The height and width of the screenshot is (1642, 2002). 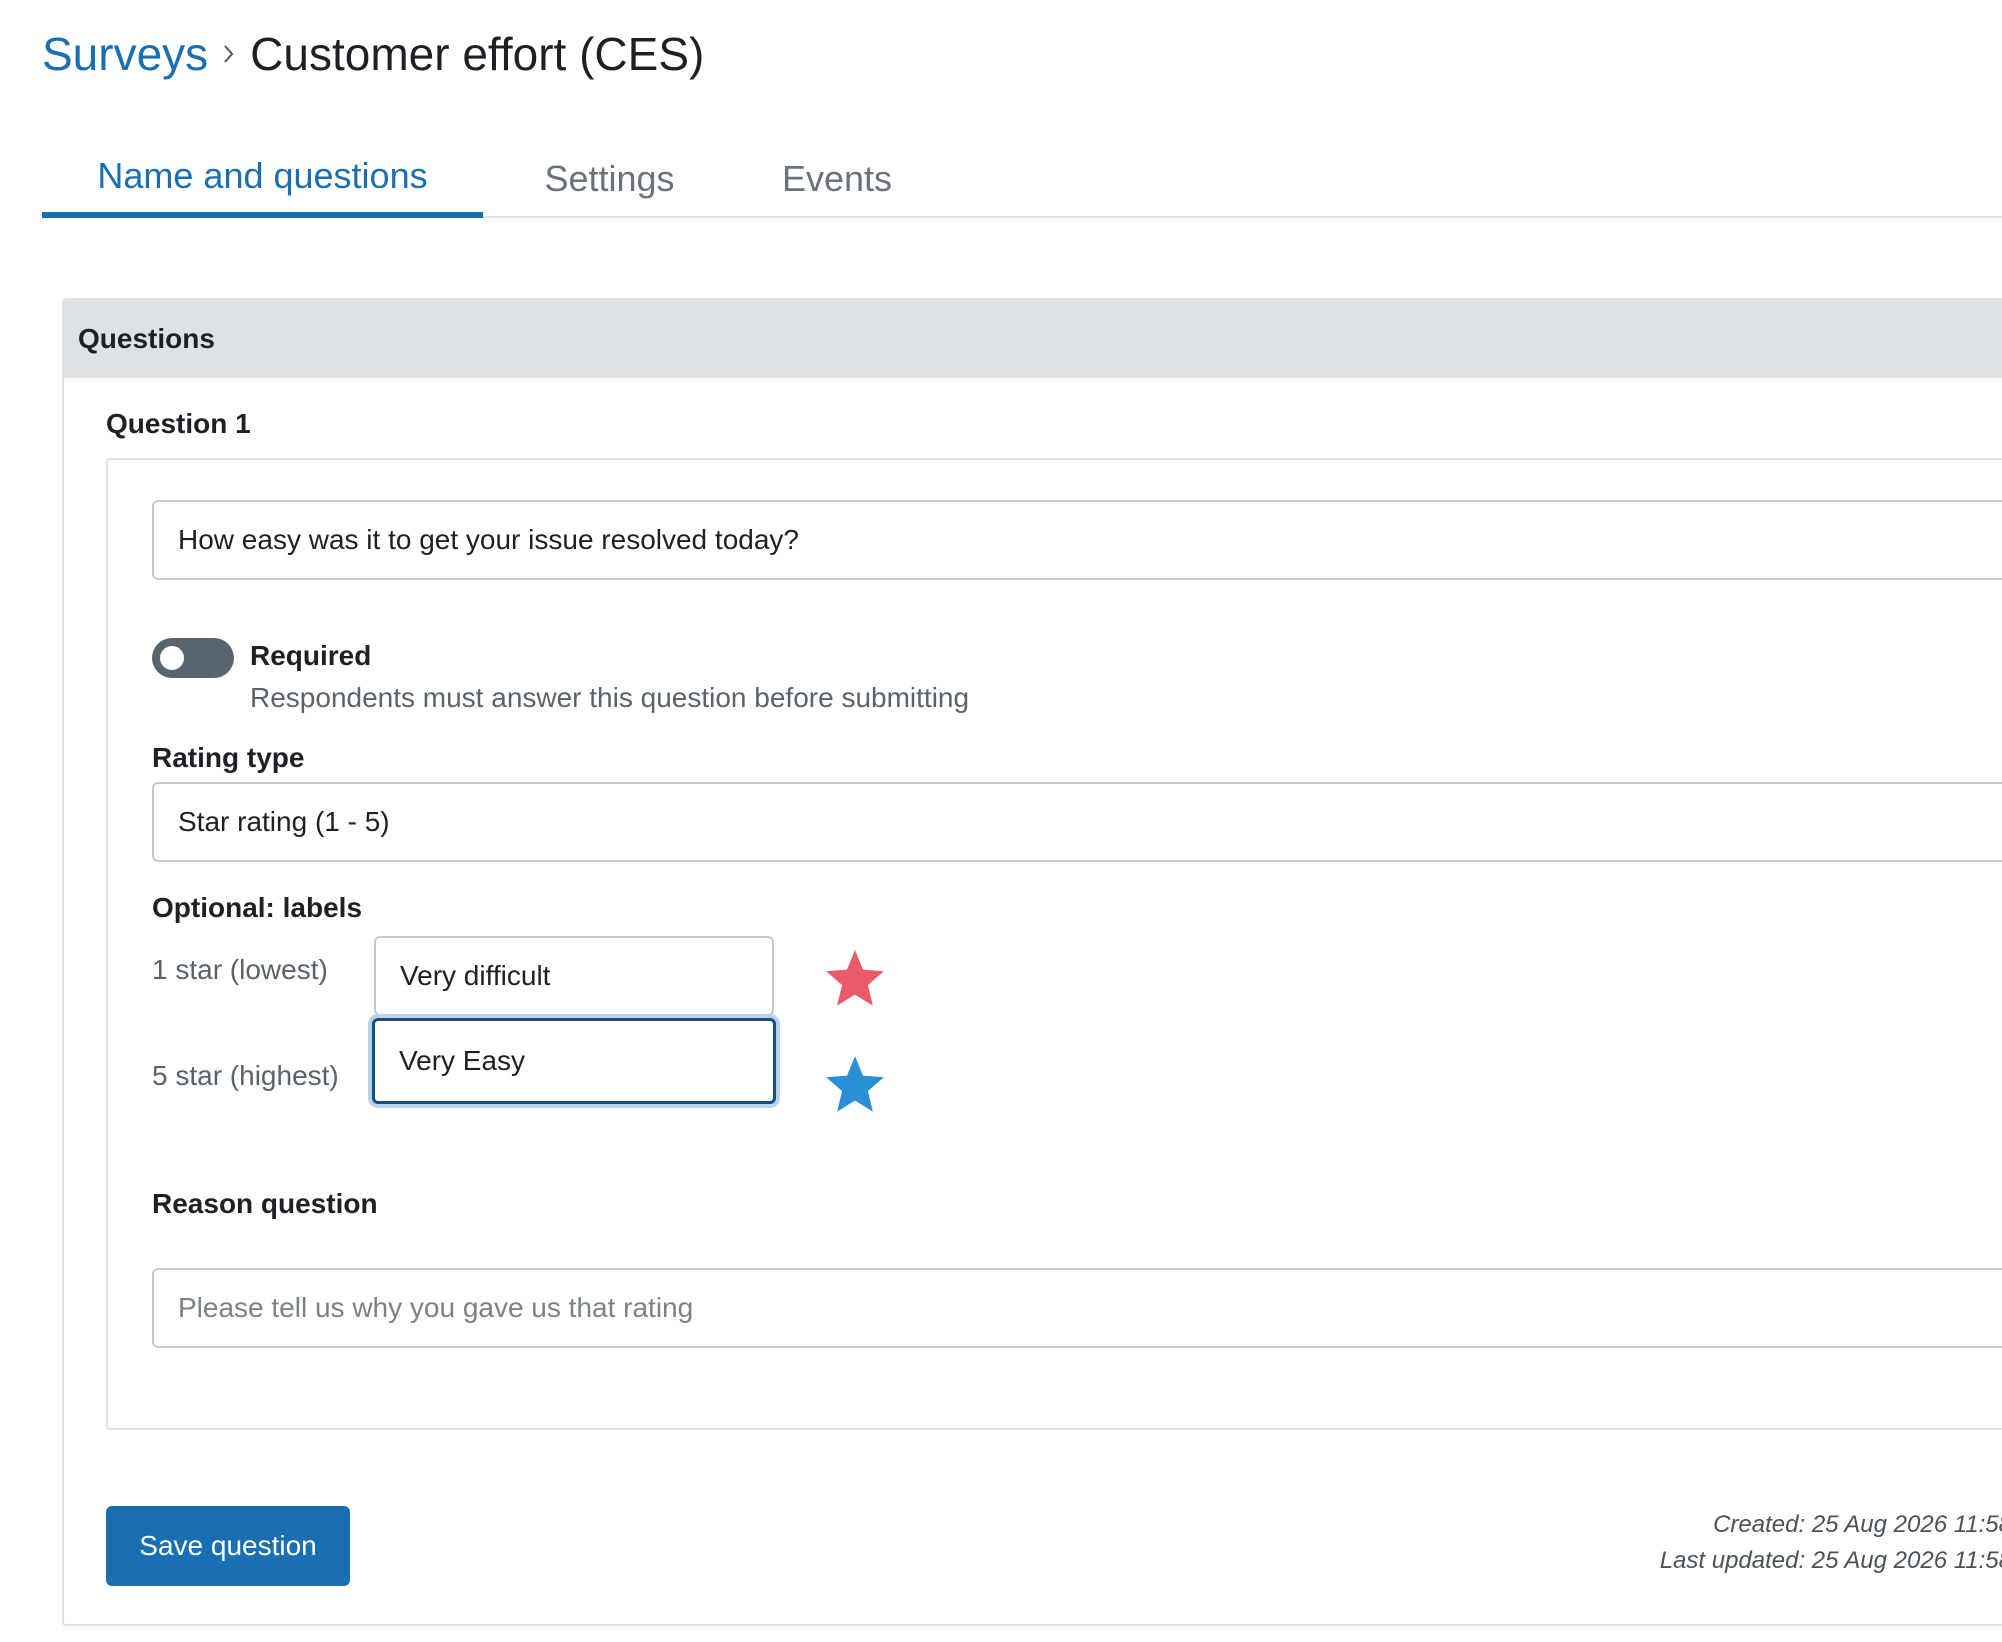 What do you see at coordinates (172, 658) in the screenshot?
I see `toggle-knob` at bounding box center [172, 658].